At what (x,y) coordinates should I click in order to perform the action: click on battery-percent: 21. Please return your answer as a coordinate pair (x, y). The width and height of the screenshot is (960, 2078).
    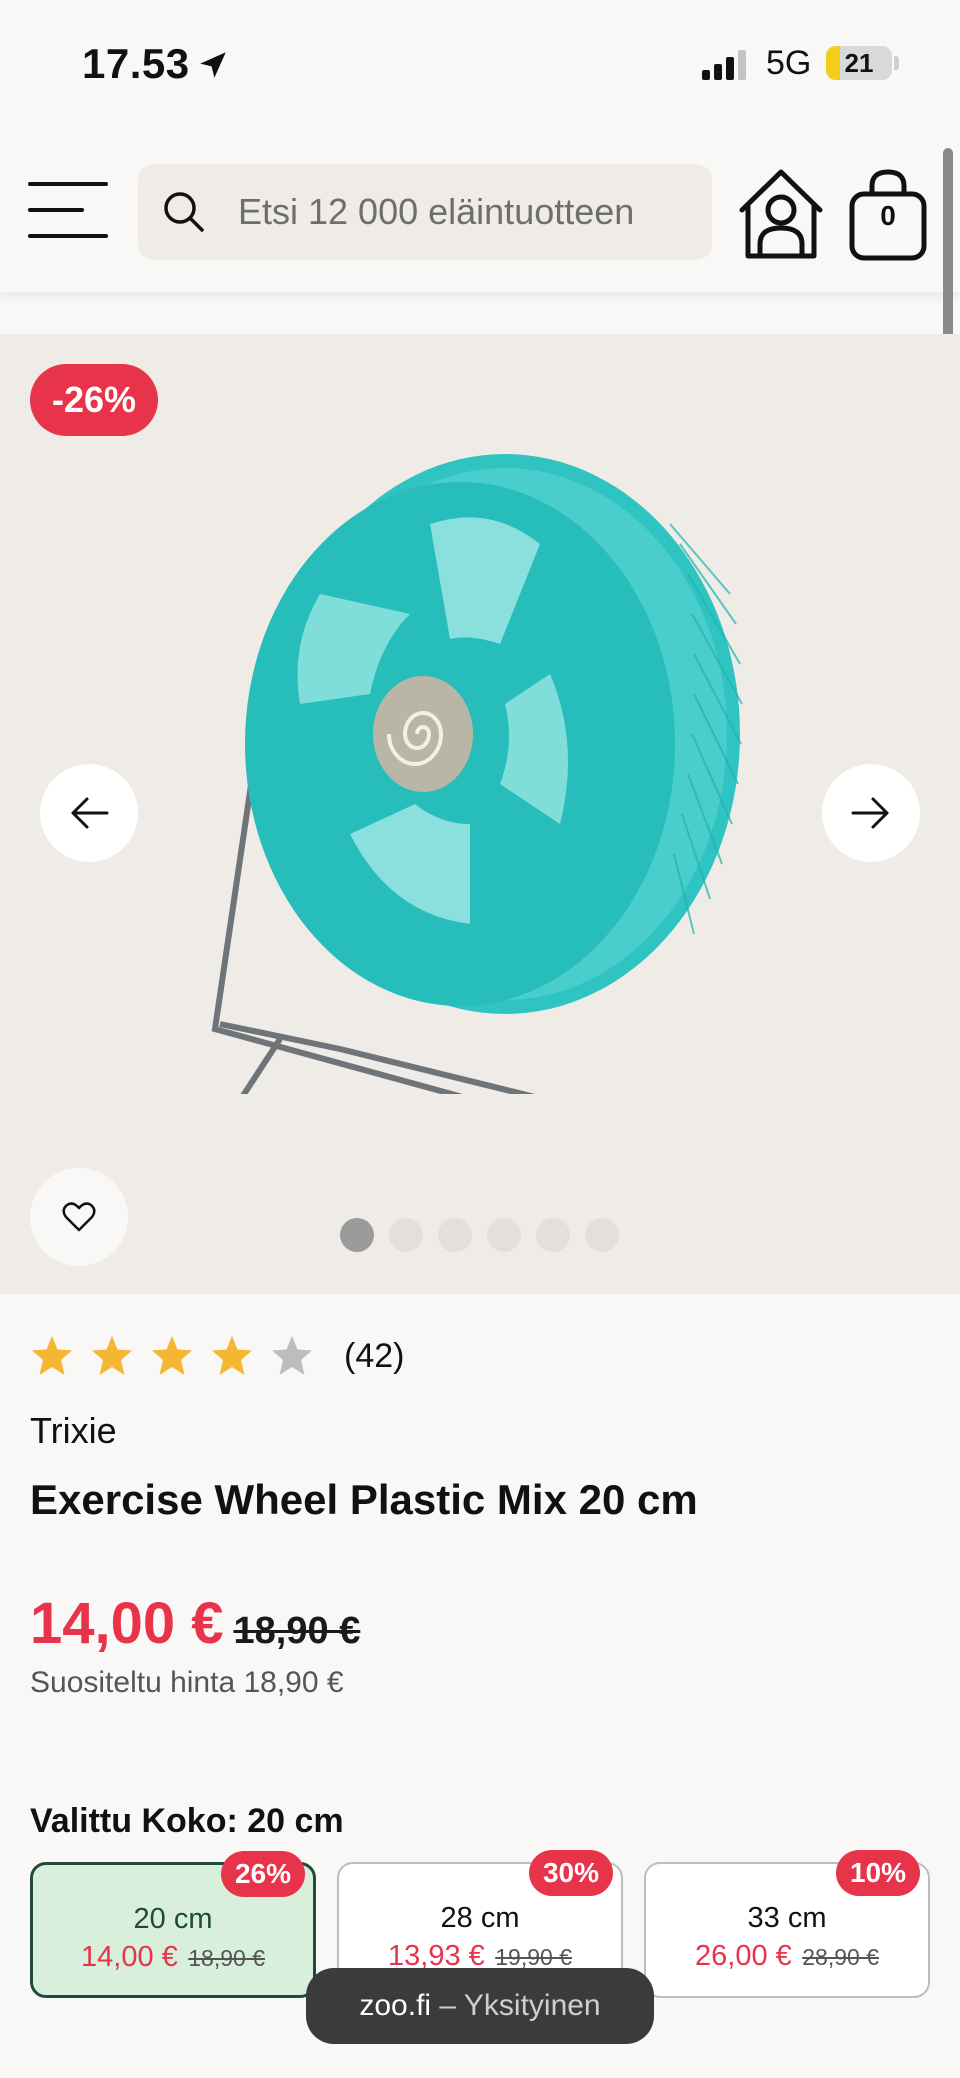
    Looking at the image, I should click on (859, 63).